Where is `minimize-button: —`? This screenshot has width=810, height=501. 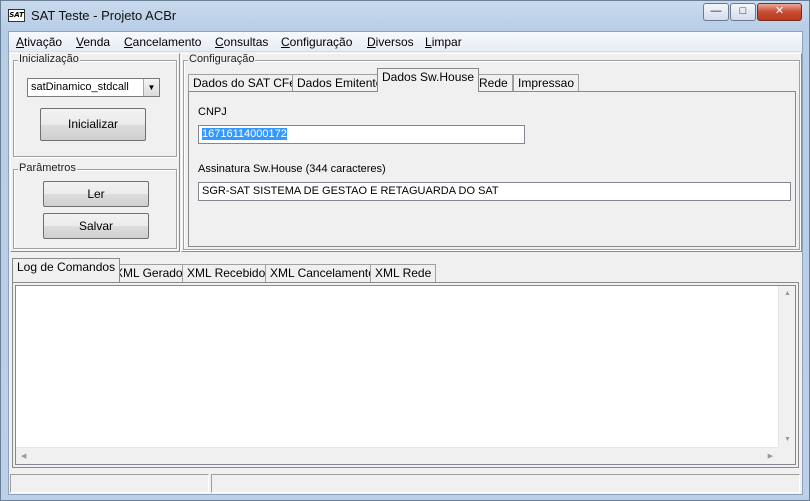 minimize-button: — is located at coordinates (716, 12).